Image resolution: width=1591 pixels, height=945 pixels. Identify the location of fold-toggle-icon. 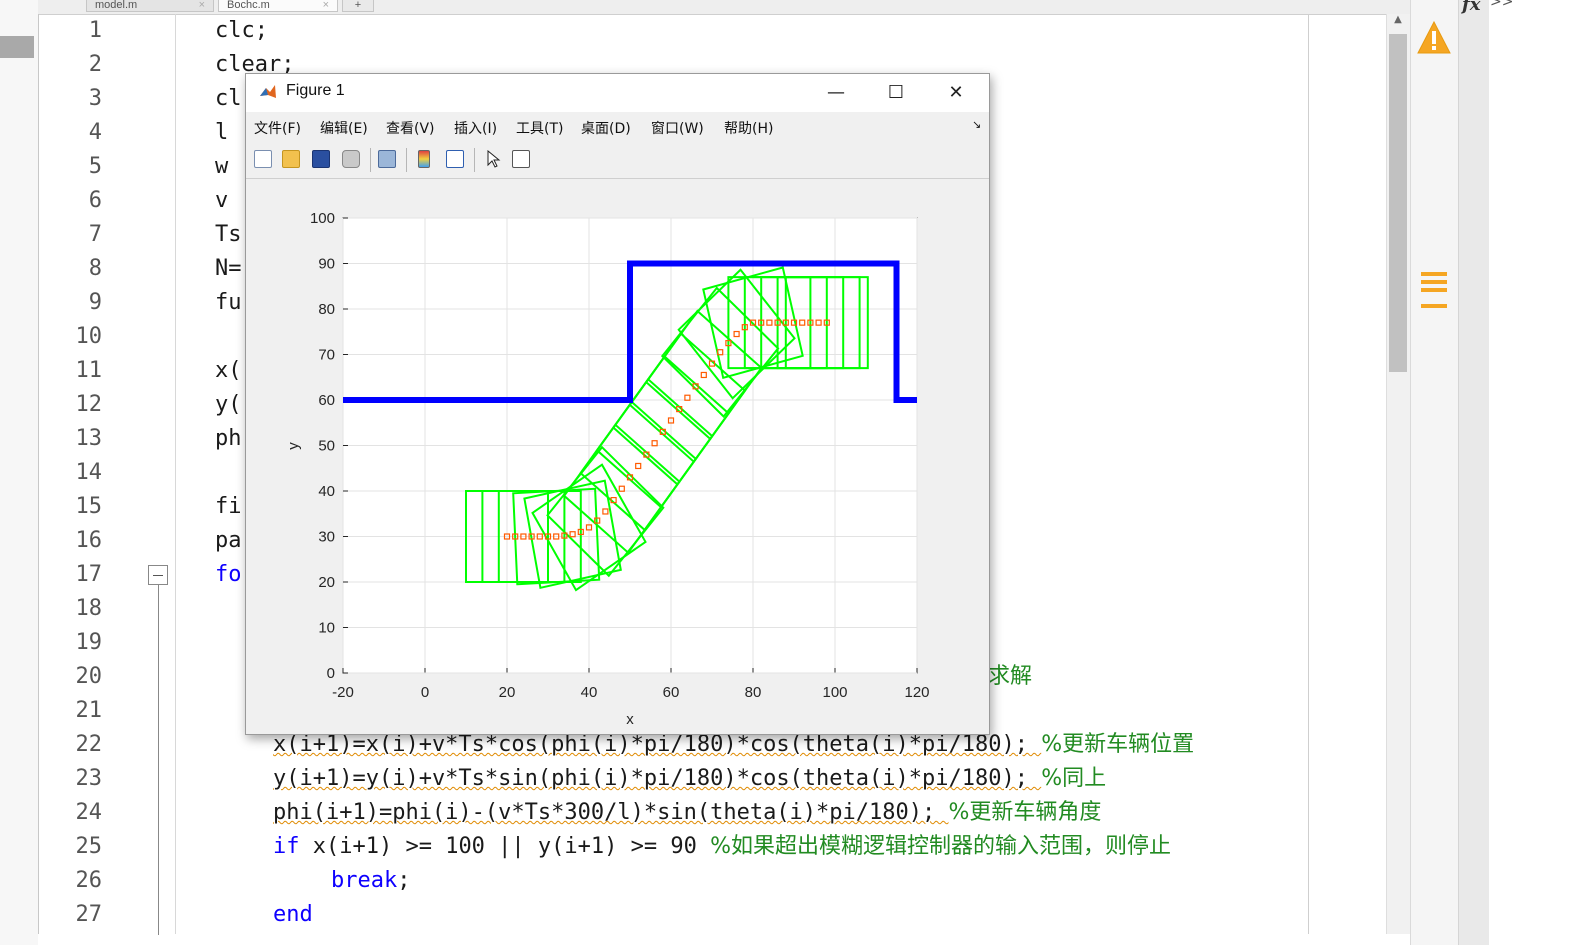
(158, 575).